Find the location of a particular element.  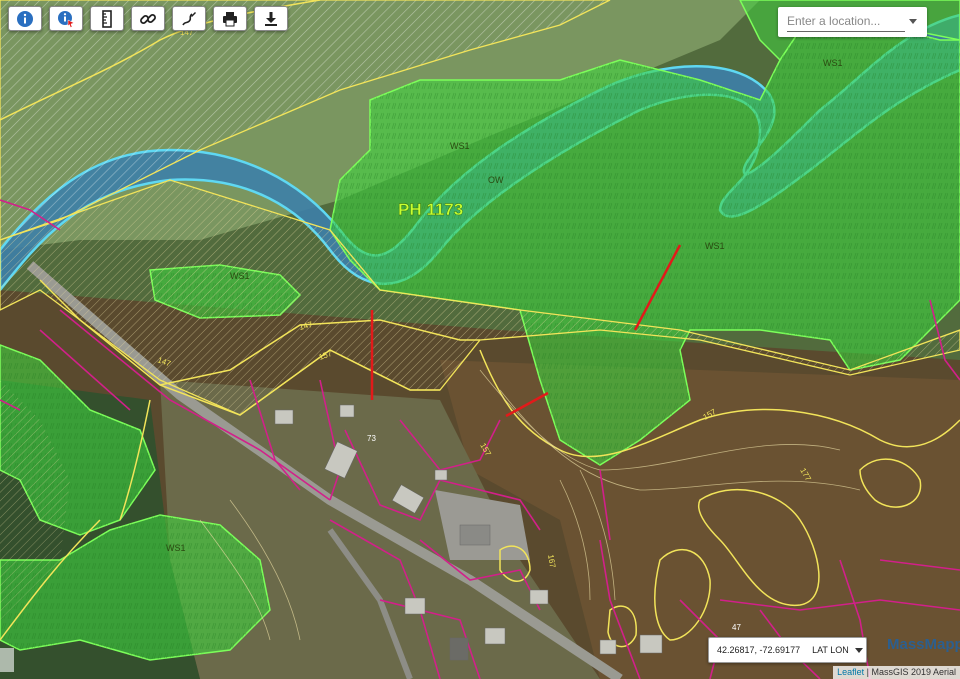

link-icon is located at coordinates (148, 18).